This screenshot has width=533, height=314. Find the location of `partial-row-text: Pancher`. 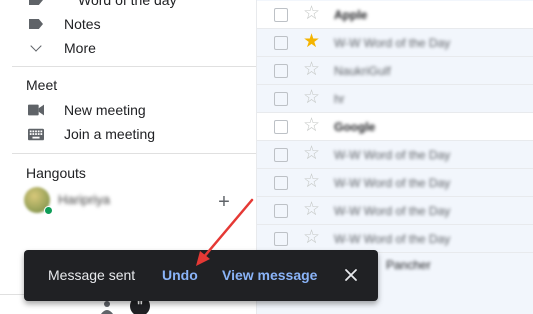

partial-row-text: Pancher is located at coordinates (408, 265).